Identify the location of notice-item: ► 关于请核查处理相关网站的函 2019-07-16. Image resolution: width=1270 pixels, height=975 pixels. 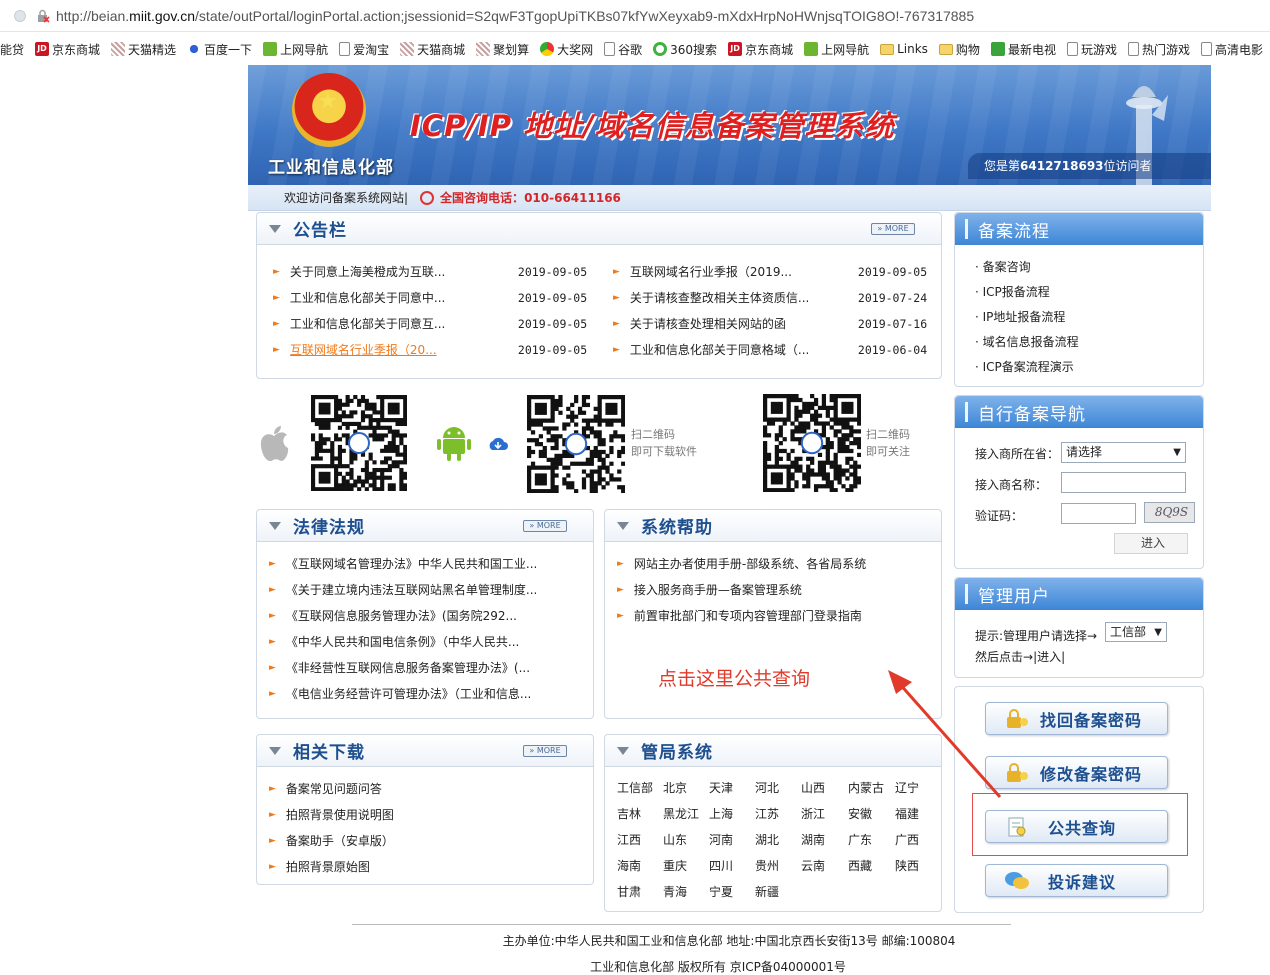
(770, 323).